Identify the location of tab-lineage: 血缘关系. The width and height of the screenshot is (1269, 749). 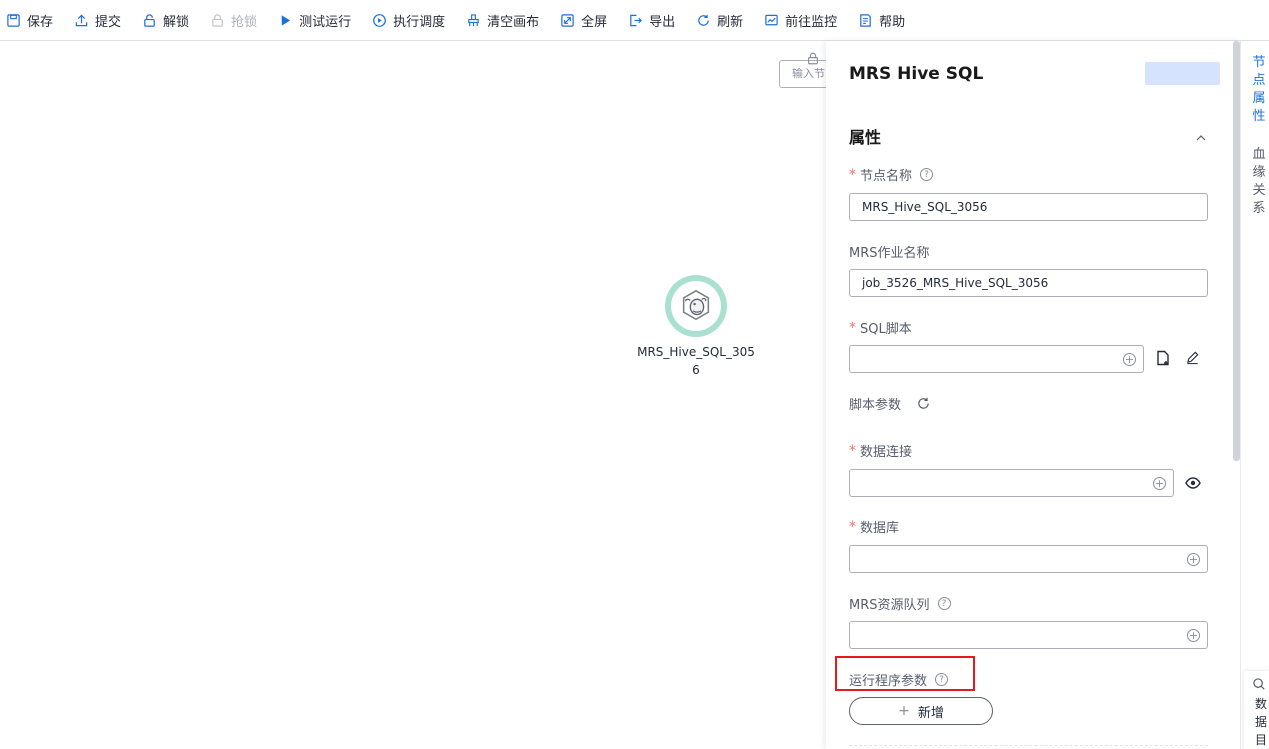
(1259, 182).